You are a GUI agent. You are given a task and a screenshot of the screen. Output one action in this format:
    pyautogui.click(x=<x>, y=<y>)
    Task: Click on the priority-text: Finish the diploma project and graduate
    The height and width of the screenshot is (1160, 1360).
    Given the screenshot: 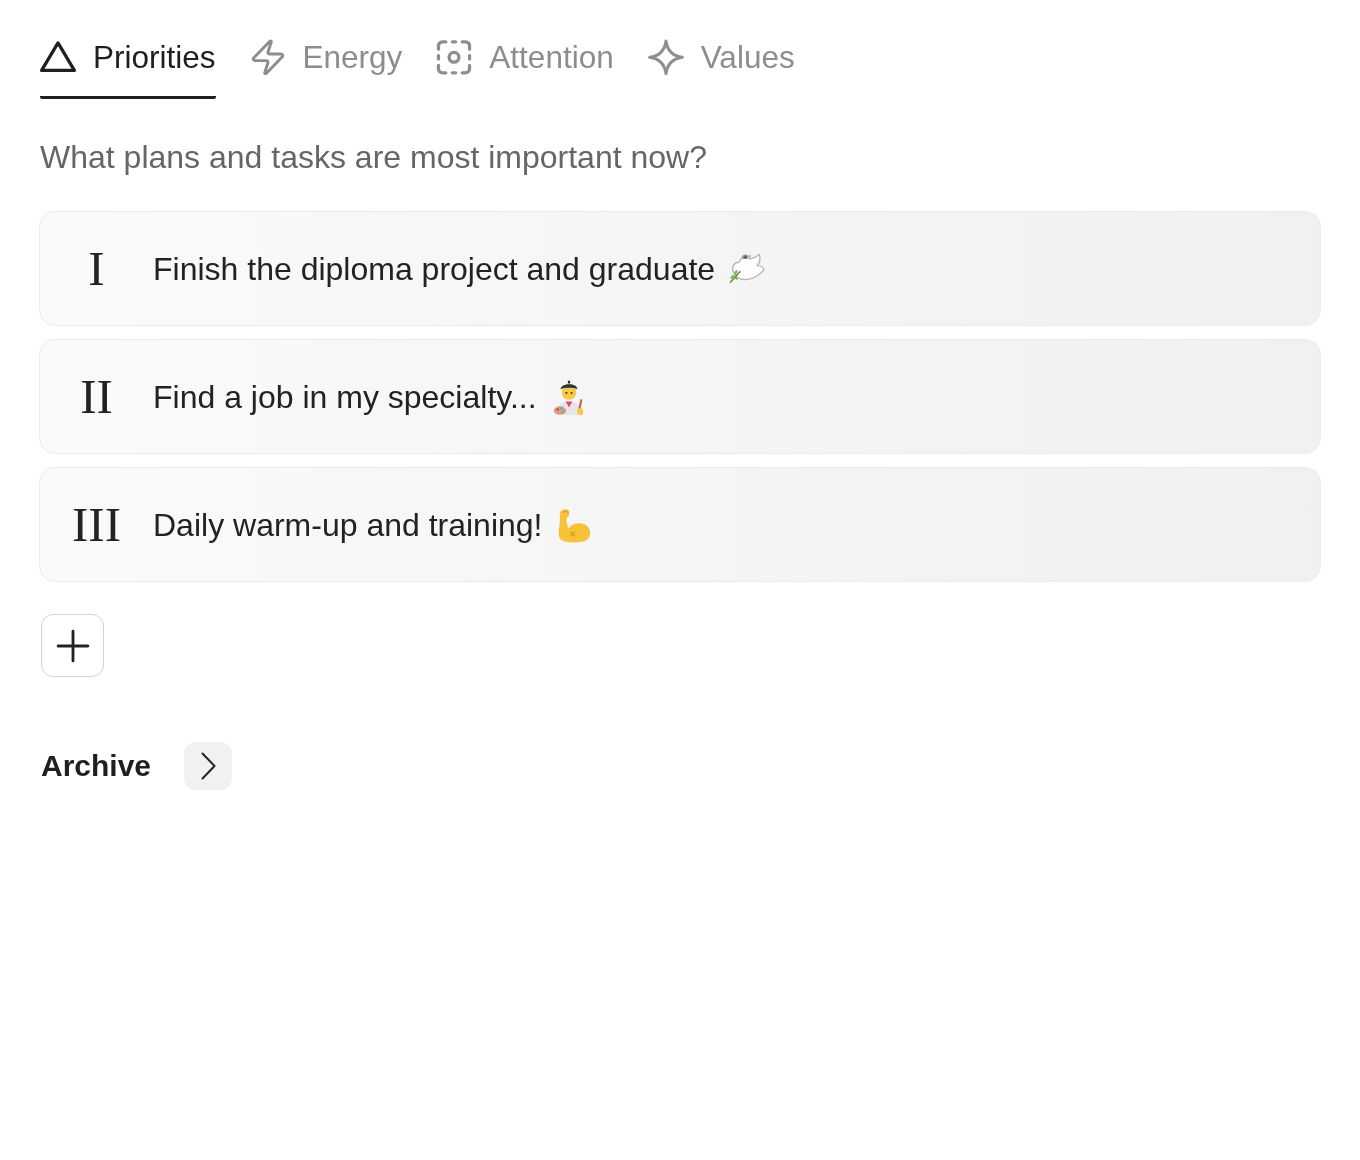 What is the action you would take?
    pyautogui.click(x=434, y=268)
    